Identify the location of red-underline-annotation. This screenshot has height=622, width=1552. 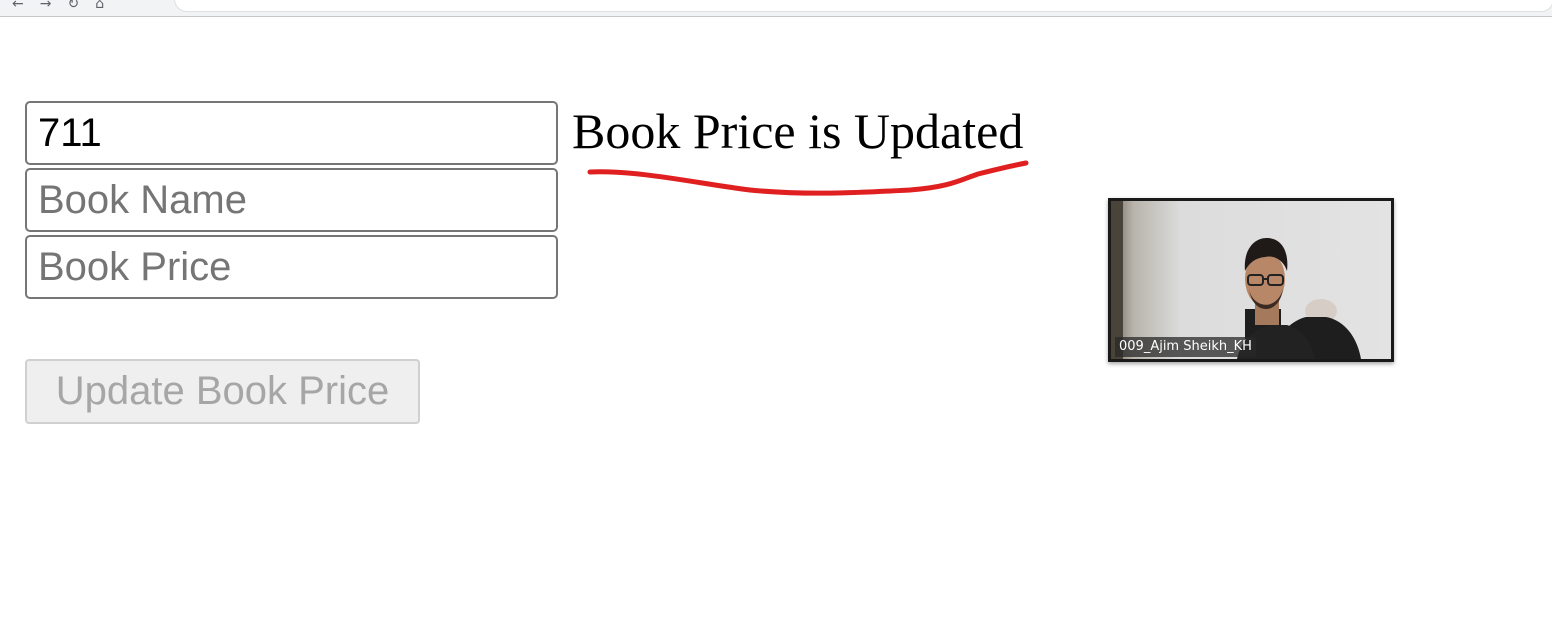
(808, 178).